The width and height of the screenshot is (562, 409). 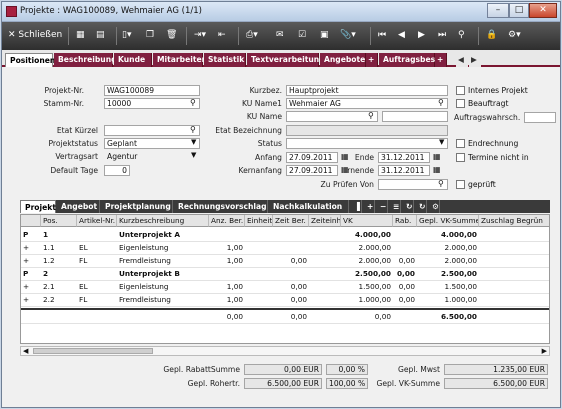 I want to click on tab-beschreibung: Beschreibung, so click(x=85, y=60).